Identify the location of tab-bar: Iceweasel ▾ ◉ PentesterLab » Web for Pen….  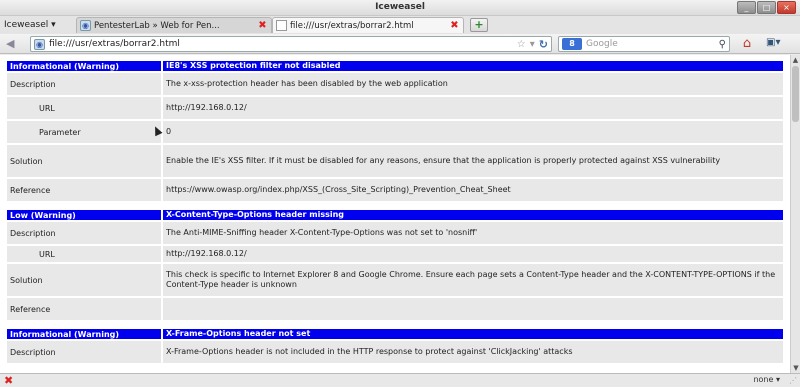
(400, 25).